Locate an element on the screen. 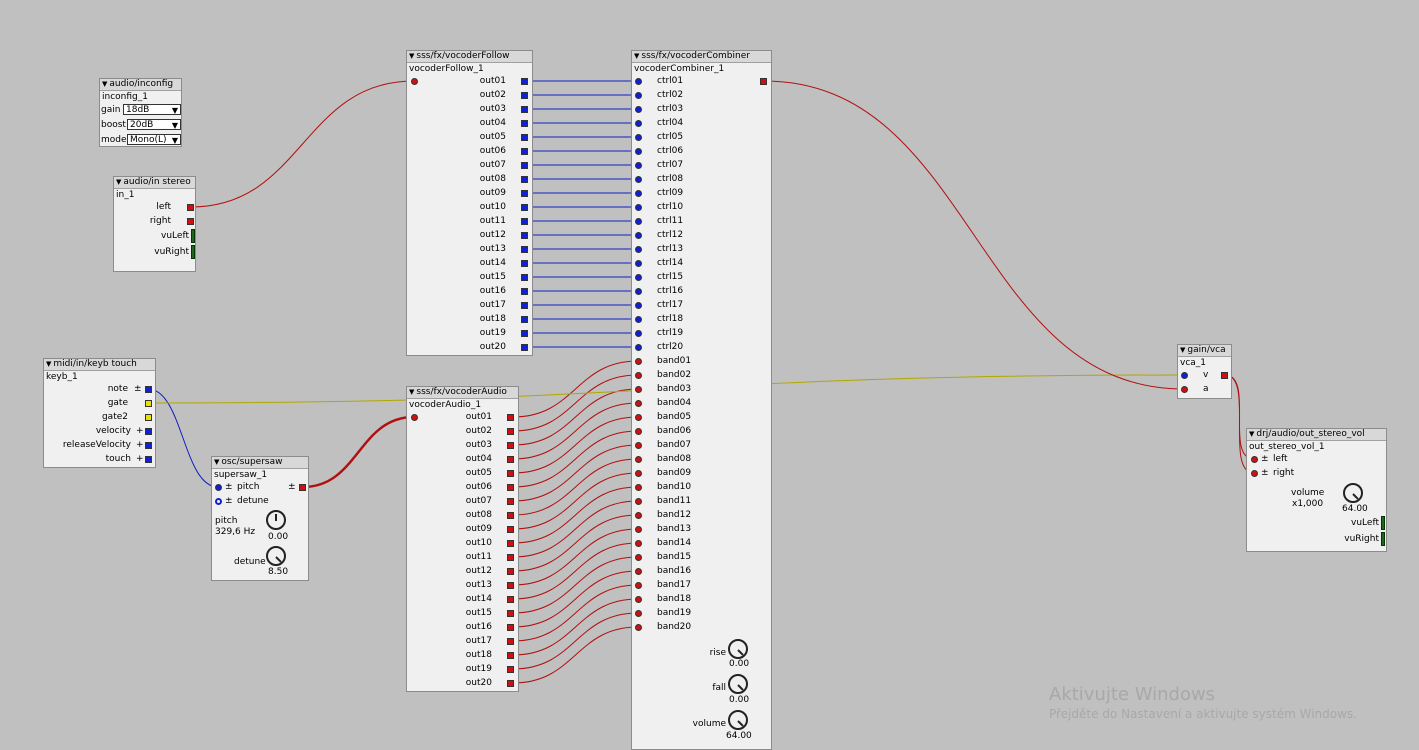 This screenshot has width=1419, height=750. cable-combiner-to-vca is located at coordinates (974, 235).